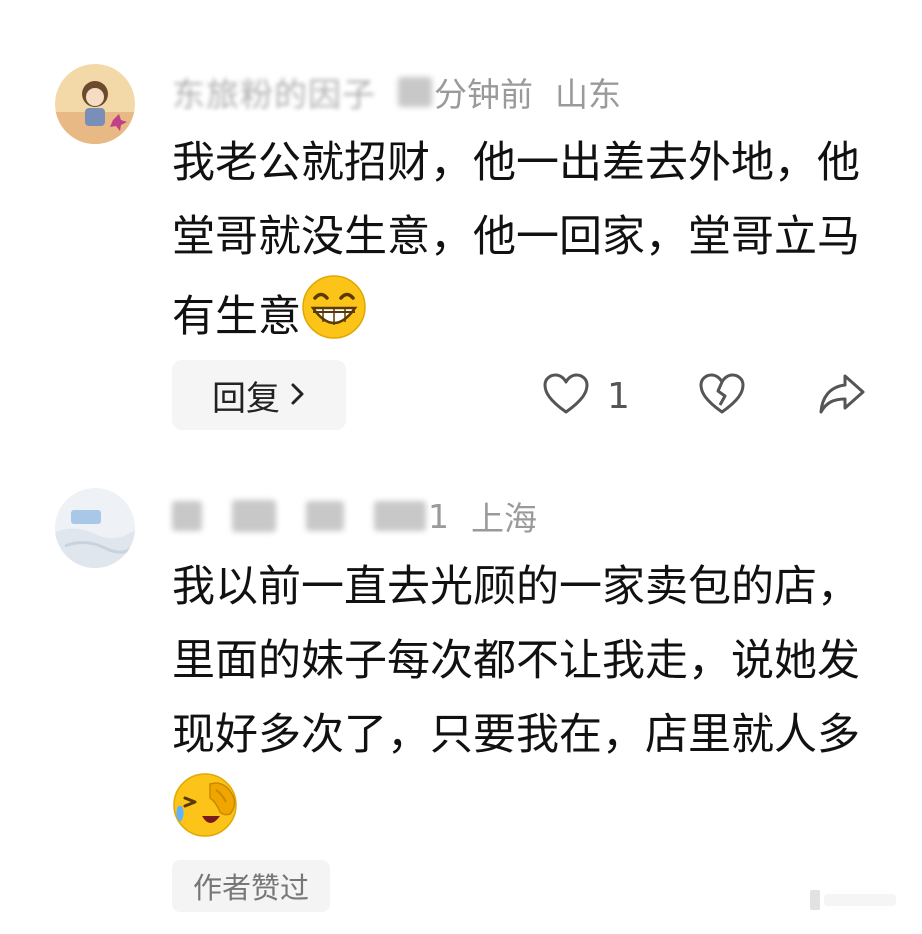  What do you see at coordinates (618, 396) in the screenshot?
I see `like-count: 1` at bounding box center [618, 396].